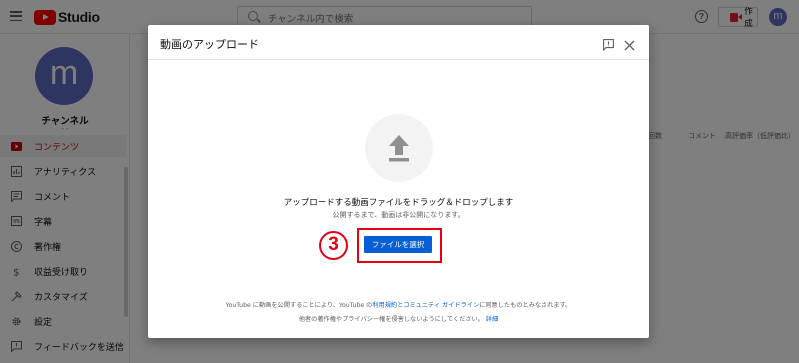 The image size is (799, 363). I want to click on rights-text: 他者の著作権やプライバシー権を侵害しないようにしてください。, so click(391, 319).